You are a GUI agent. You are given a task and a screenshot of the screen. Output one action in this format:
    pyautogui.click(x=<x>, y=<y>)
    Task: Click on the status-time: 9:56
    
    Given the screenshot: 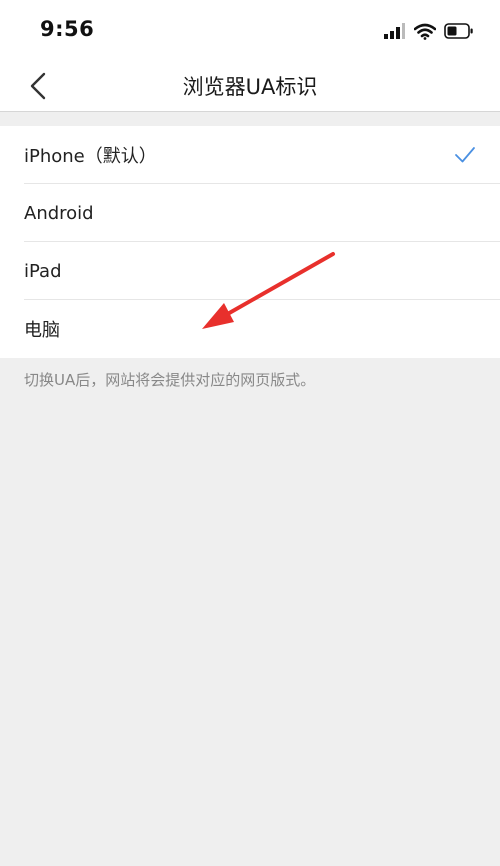 What is the action you would take?
    pyautogui.click(x=67, y=29)
    